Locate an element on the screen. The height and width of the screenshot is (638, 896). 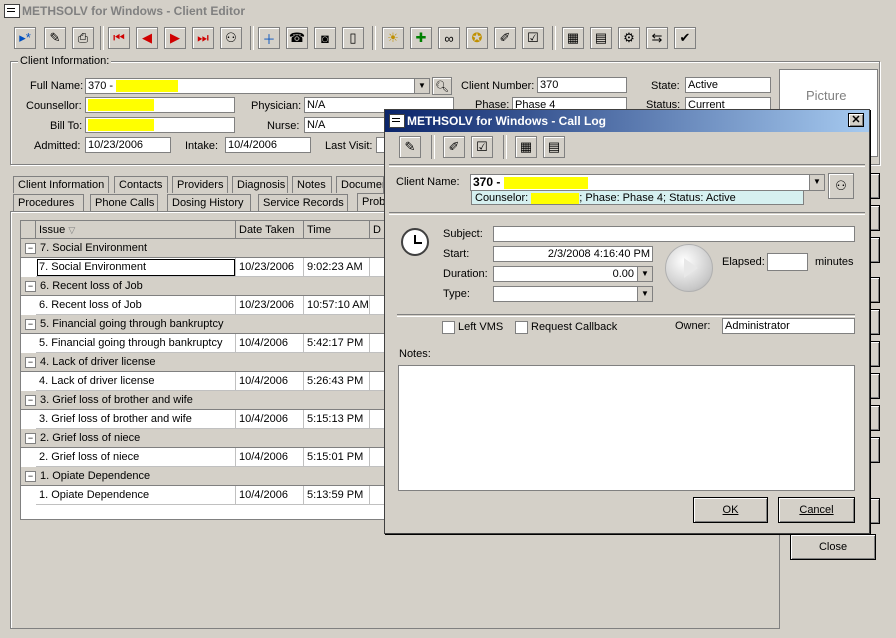
subject-field is located at coordinates (674, 234).